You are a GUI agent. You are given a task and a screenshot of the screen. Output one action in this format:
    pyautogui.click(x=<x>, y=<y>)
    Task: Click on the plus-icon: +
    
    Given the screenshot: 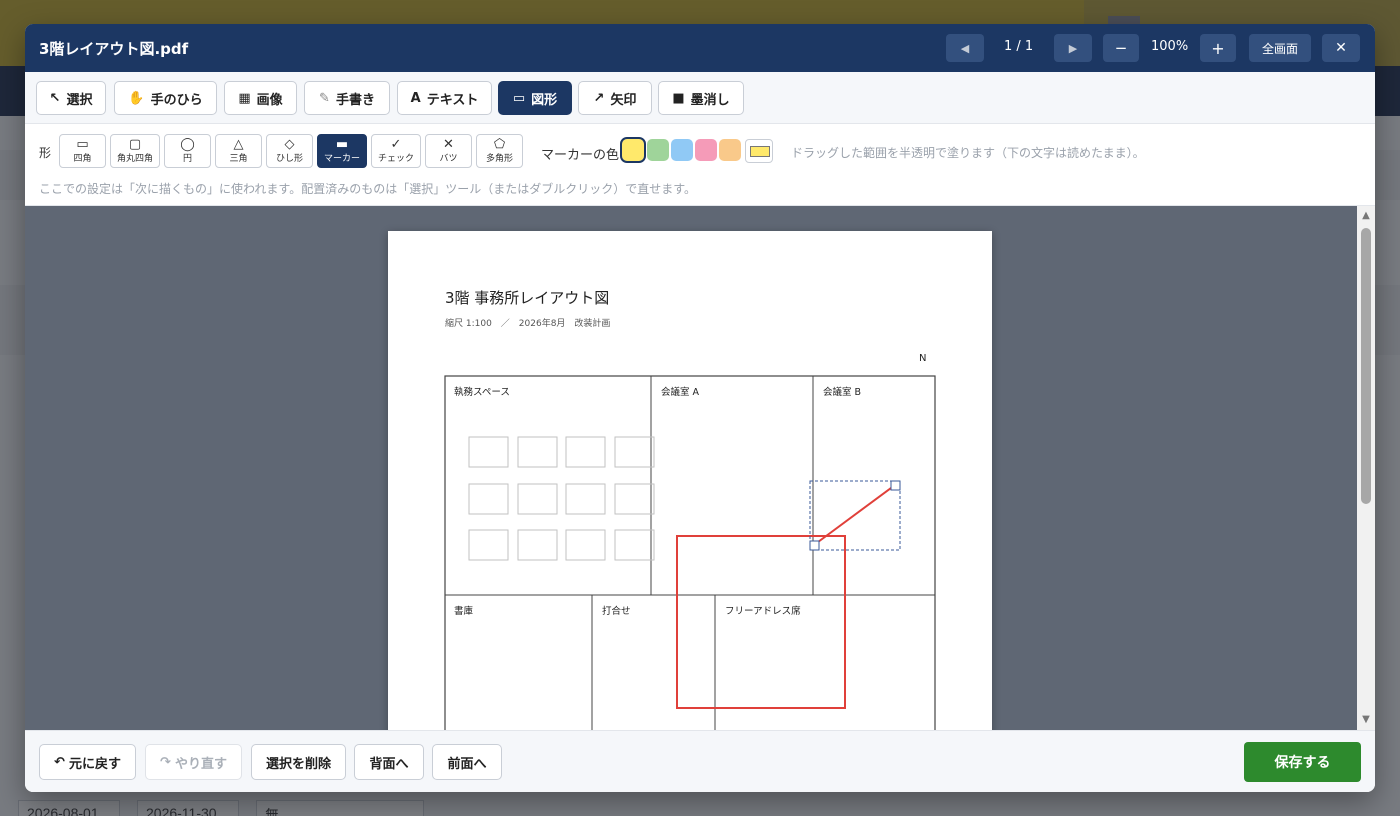 What is the action you would take?
    pyautogui.click(x=1218, y=48)
    